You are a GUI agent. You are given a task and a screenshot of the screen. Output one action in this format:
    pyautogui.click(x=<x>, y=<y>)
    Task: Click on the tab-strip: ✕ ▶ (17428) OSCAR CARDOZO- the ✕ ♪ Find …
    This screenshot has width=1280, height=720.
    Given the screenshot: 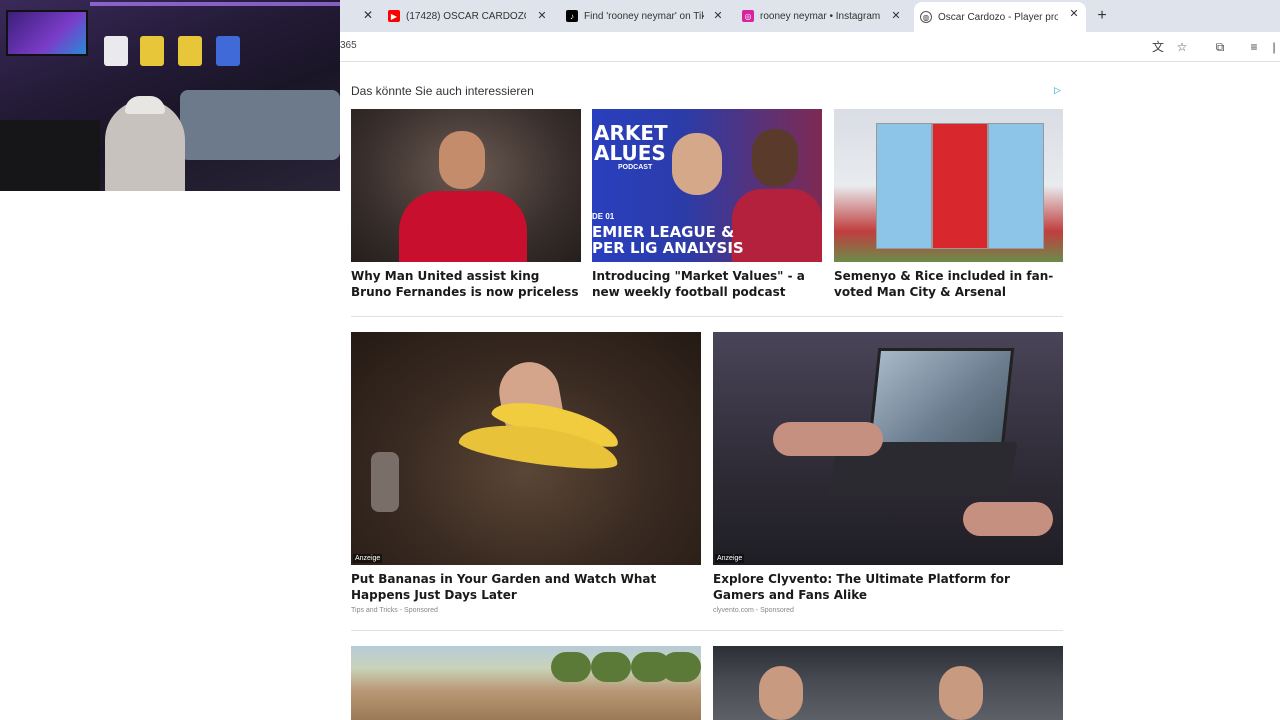 What is the action you would take?
    pyautogui.click(x=810, y=16)
    